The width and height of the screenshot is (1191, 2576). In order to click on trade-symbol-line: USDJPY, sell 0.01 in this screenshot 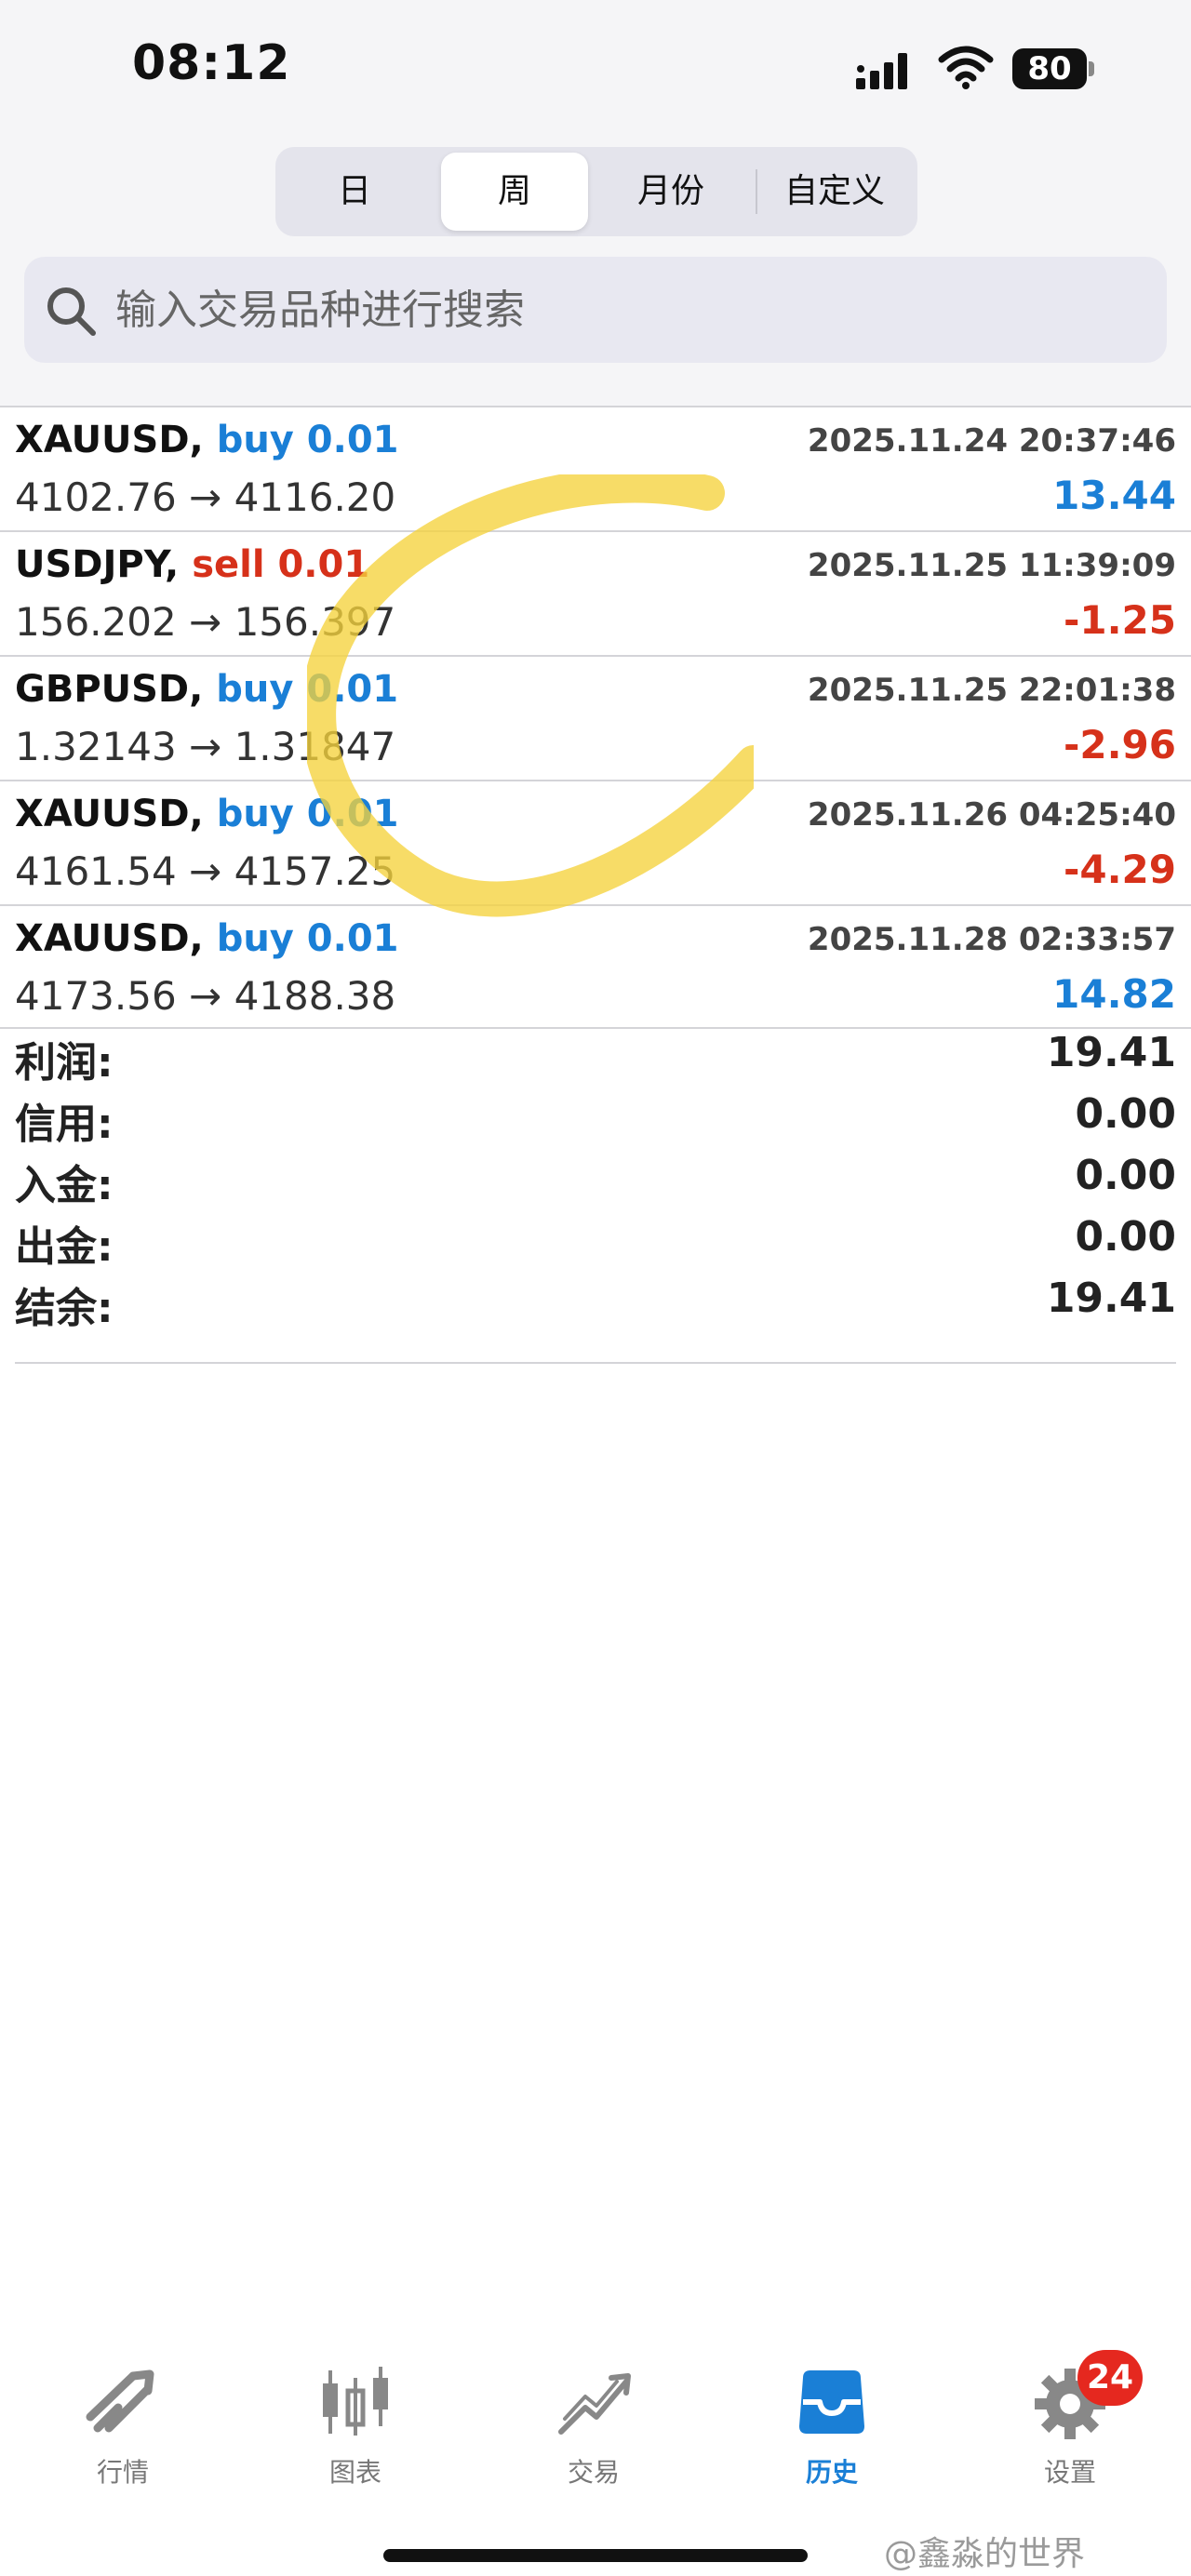, I will do `click(192, 564)`.